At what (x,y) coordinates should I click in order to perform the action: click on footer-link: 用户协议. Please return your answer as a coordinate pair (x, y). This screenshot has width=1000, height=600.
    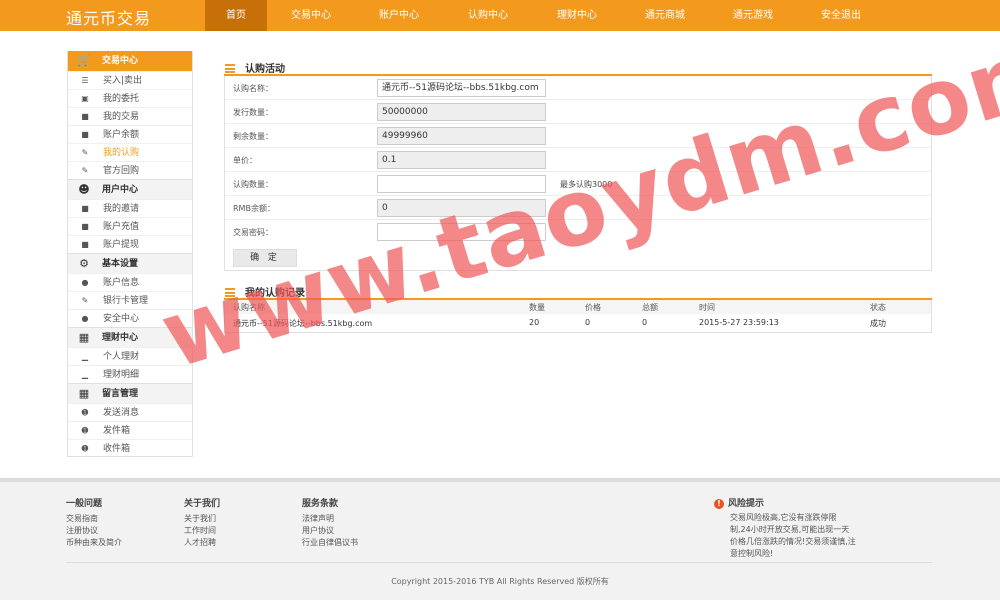
    Looking at the image, I should click on (330, 531).